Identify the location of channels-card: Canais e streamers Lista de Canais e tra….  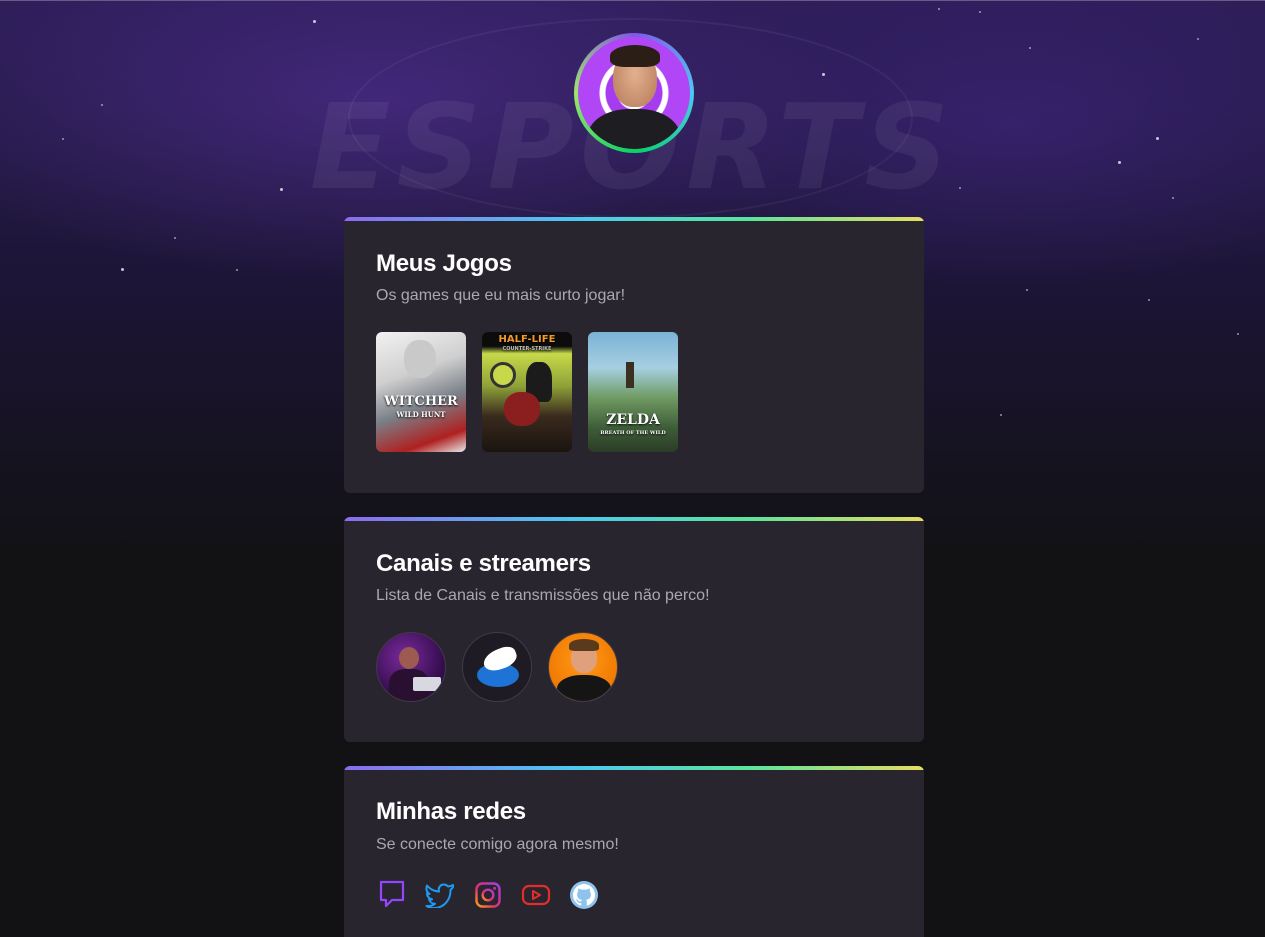
(634, 629).